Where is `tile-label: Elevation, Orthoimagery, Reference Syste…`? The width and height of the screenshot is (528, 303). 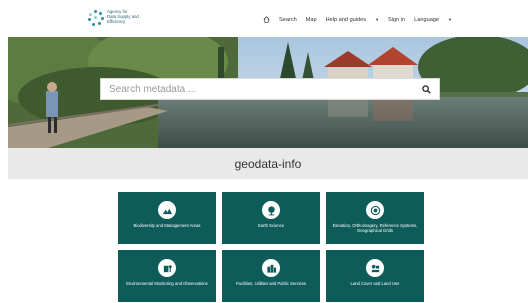
tile-label: Elevation, Orthoimagery, Reference Syste… is located at coordinates (375, 228).